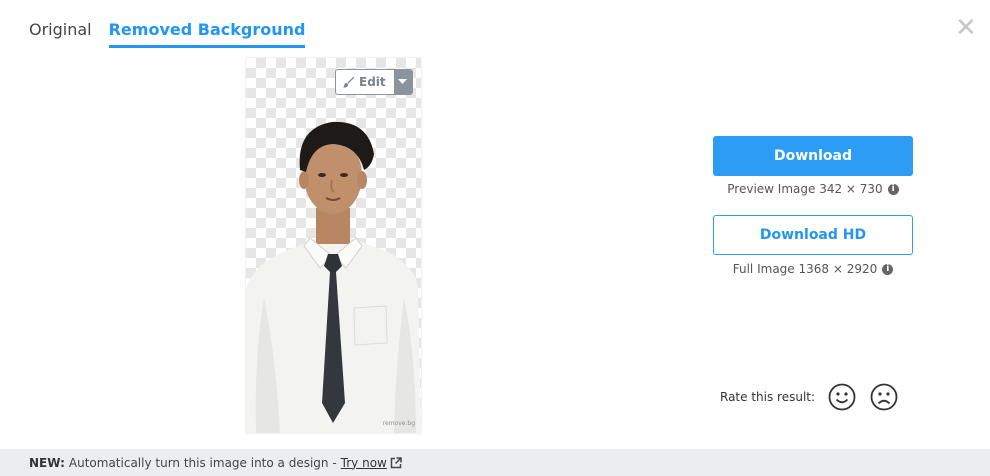 The height and width of the screenshot is (476, 990). I want to click on edit-dropdown-toggle, so click(402, 82).